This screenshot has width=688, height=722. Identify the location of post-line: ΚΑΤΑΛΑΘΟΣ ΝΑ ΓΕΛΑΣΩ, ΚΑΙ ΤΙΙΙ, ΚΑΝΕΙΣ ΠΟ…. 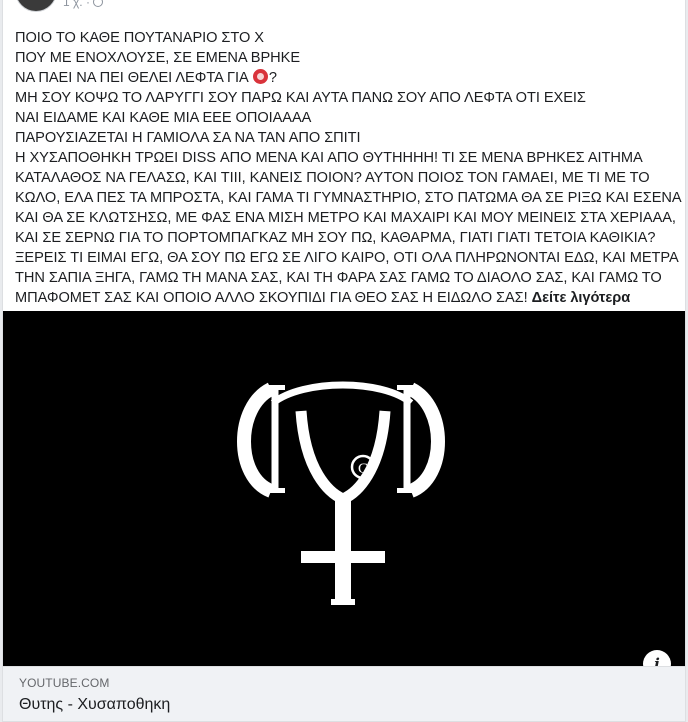
(332, 178).